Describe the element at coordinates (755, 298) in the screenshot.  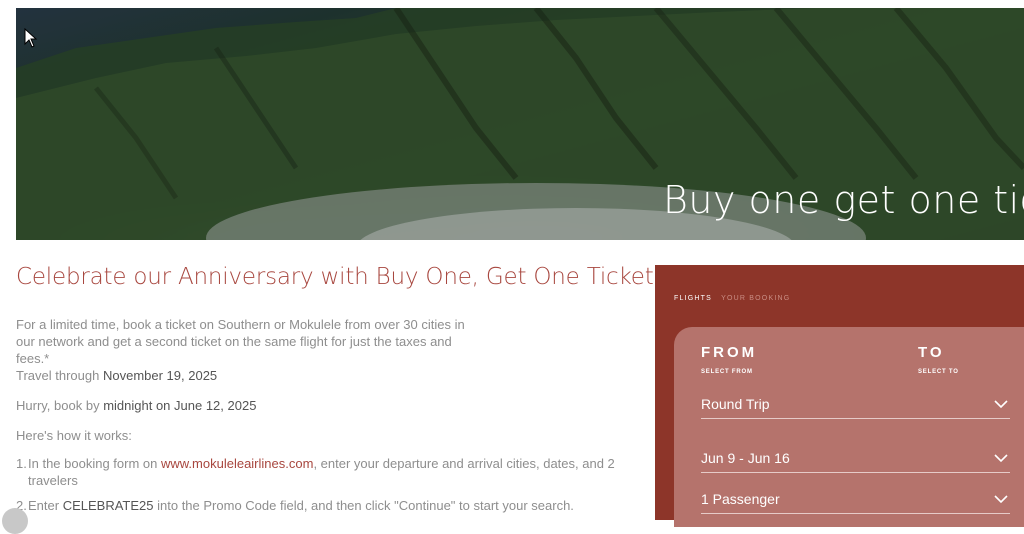
I see `tab-your-booking: YOUR BOOKING` at that location.